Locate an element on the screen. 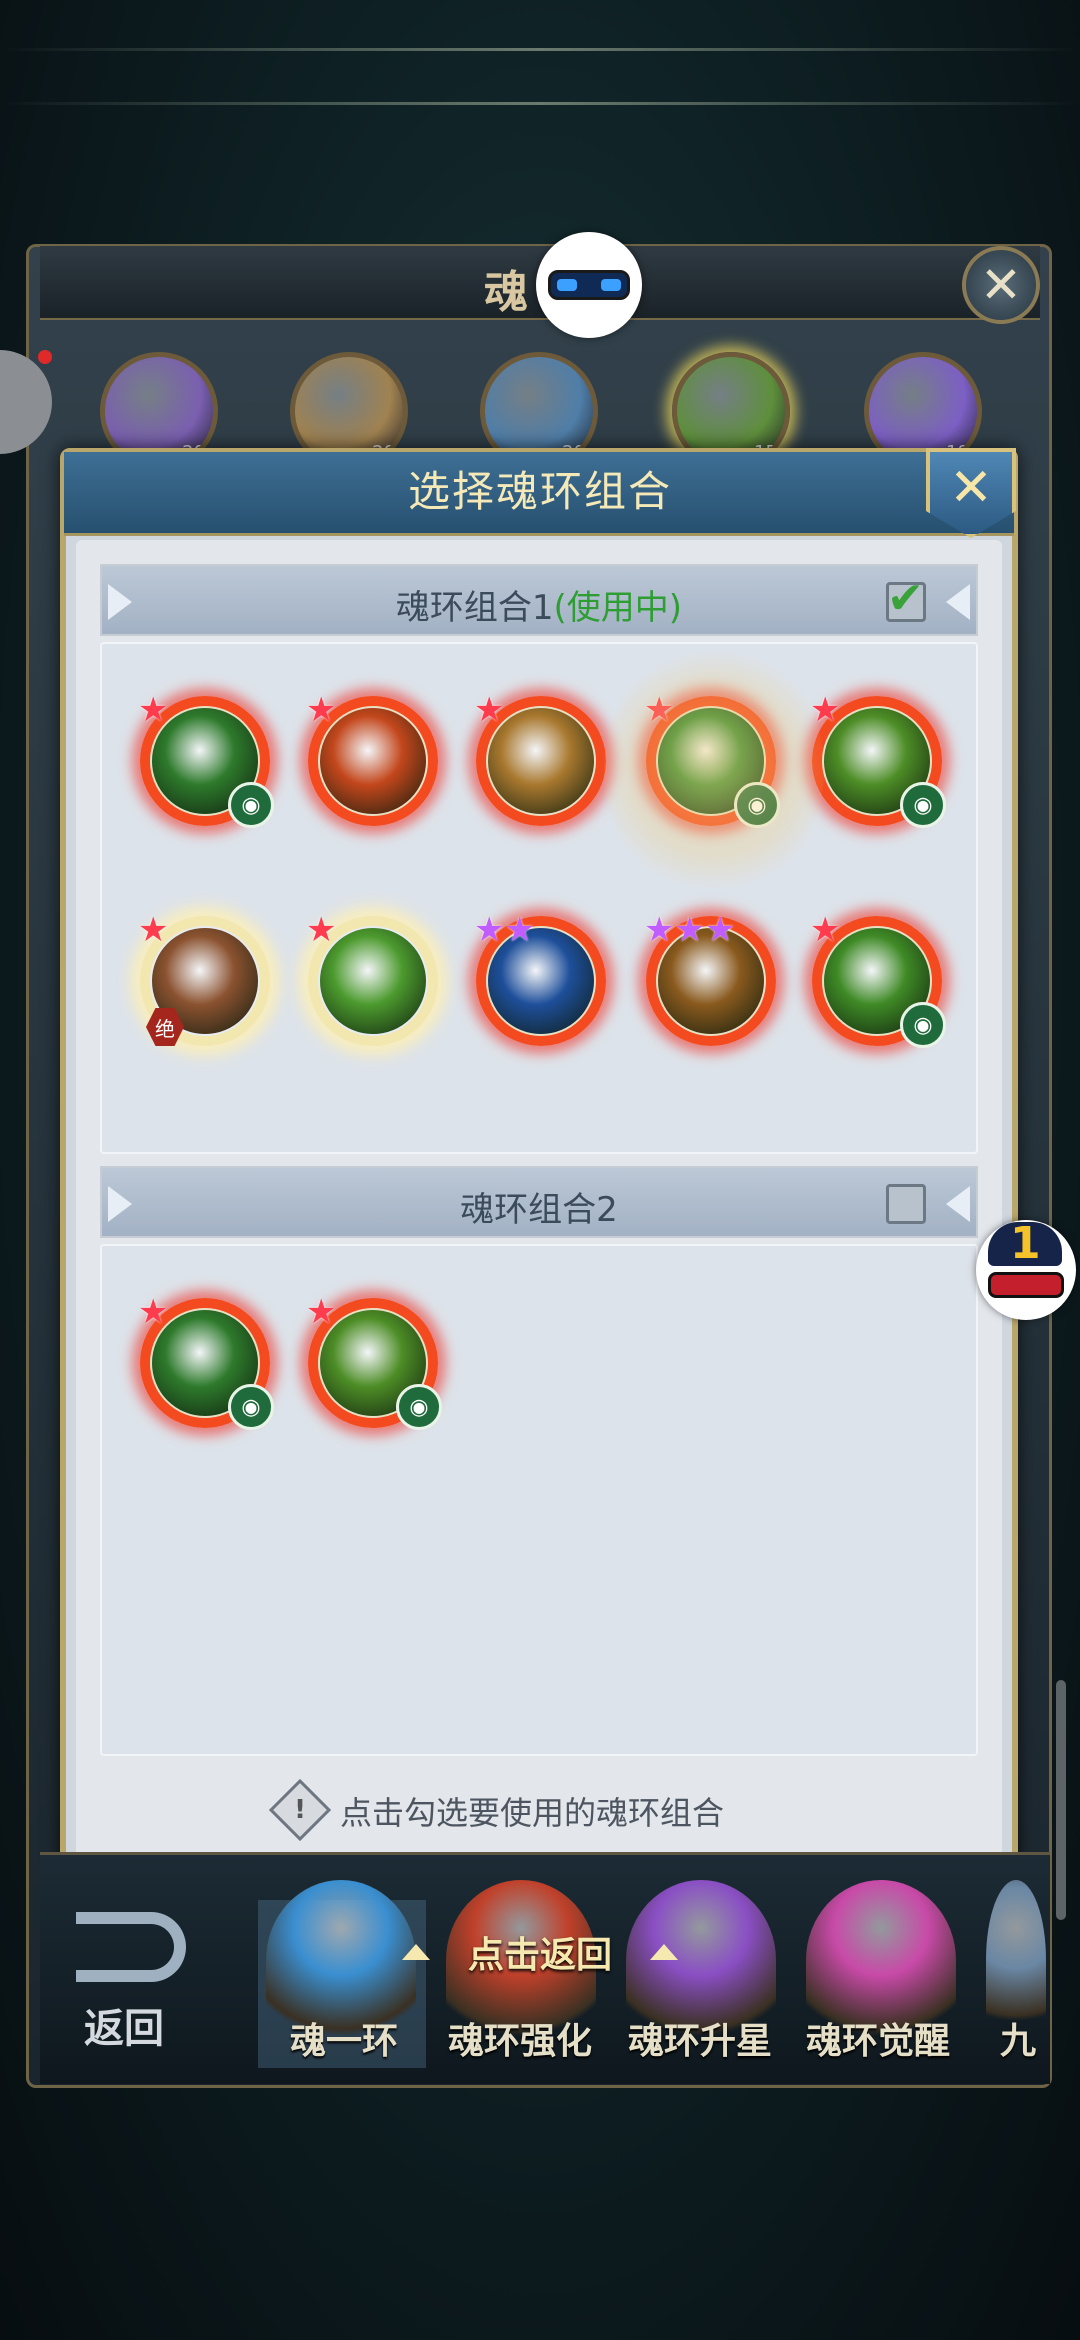 Image resolution: width=1080 pixels, height=2340 pixels. ring-combo-2-name: 魂环组合2 is located at coordinates (539, 1210).